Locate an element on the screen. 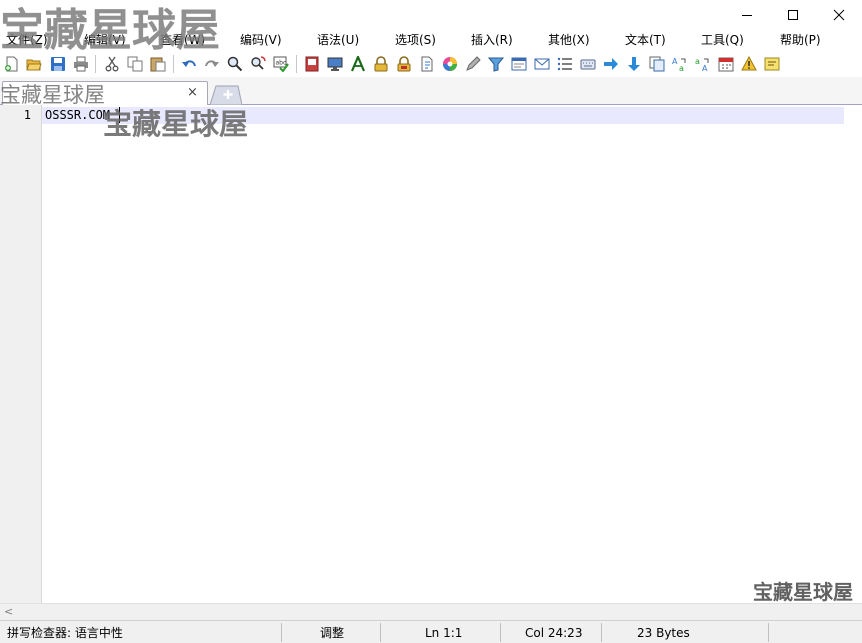 This screenshot has height=643, width=862. status-column: Col 24:23 is located at coordinates (554, 632).